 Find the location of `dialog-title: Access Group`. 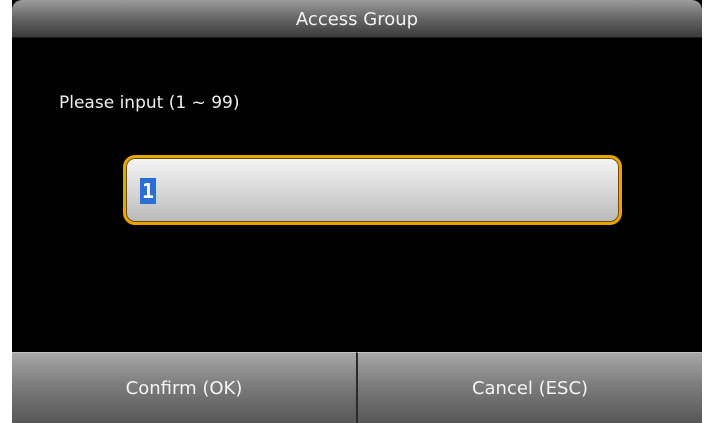

dialog-title: Access Group is located at coordinates (357, 19).